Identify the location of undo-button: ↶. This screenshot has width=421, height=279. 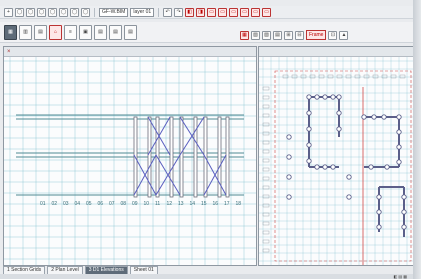
(168, 12).